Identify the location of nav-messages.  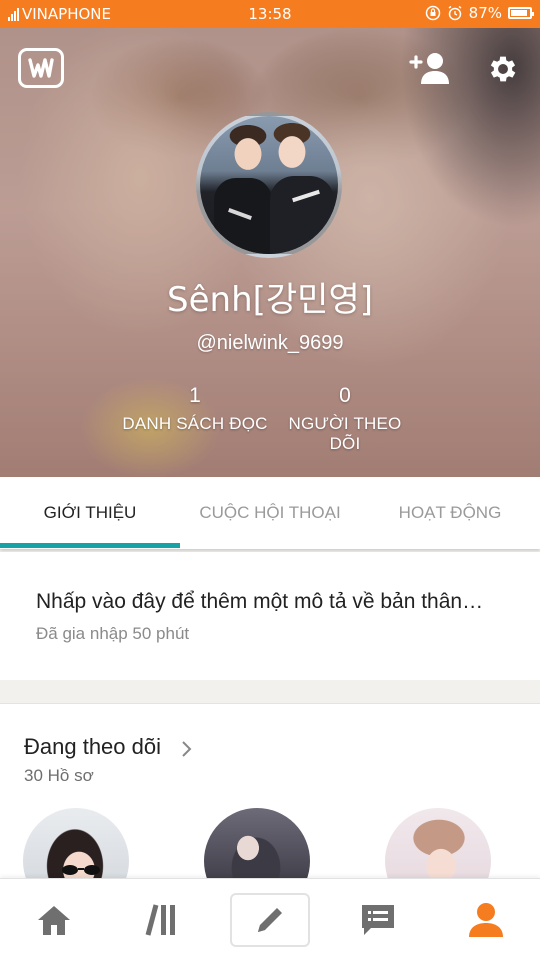
(378, 920).